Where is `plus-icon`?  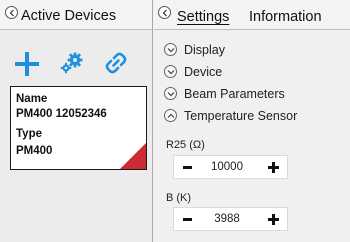 plus-icon is located at coordinates (27, 65).